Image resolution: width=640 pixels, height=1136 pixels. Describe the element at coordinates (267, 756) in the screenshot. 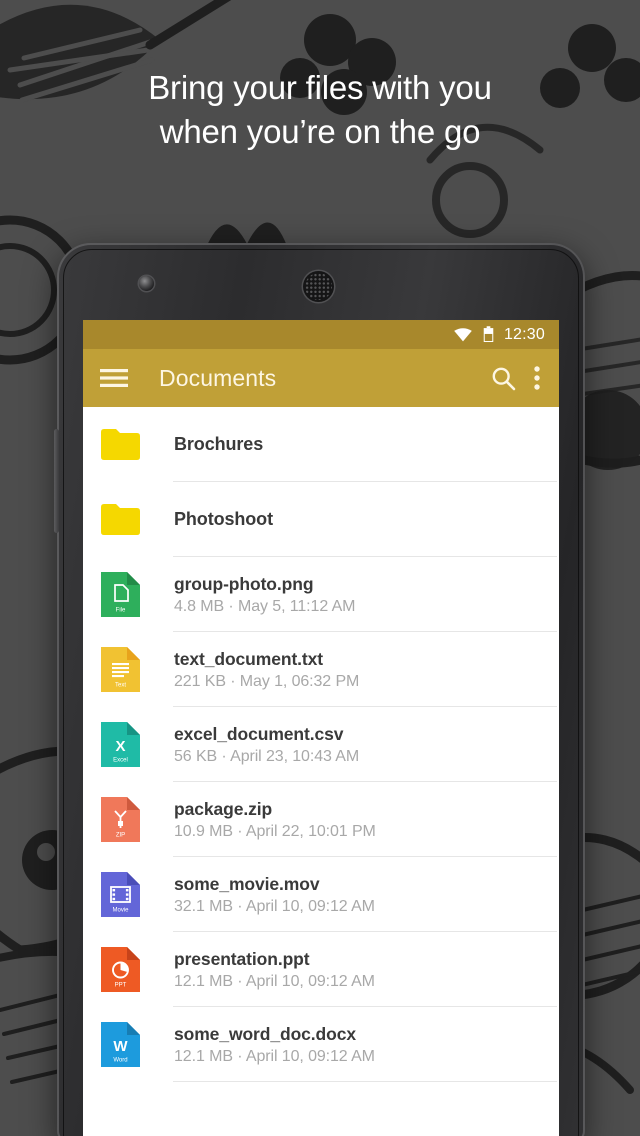

I see `list-item-meta: 56 KB · April 23, 10:43 AM` at that location.